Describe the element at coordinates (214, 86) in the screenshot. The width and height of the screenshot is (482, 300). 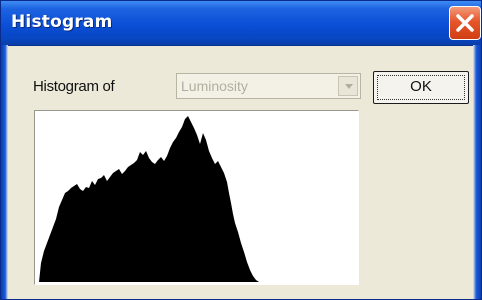
I see `channel-select-value: Luminosity` at that location.